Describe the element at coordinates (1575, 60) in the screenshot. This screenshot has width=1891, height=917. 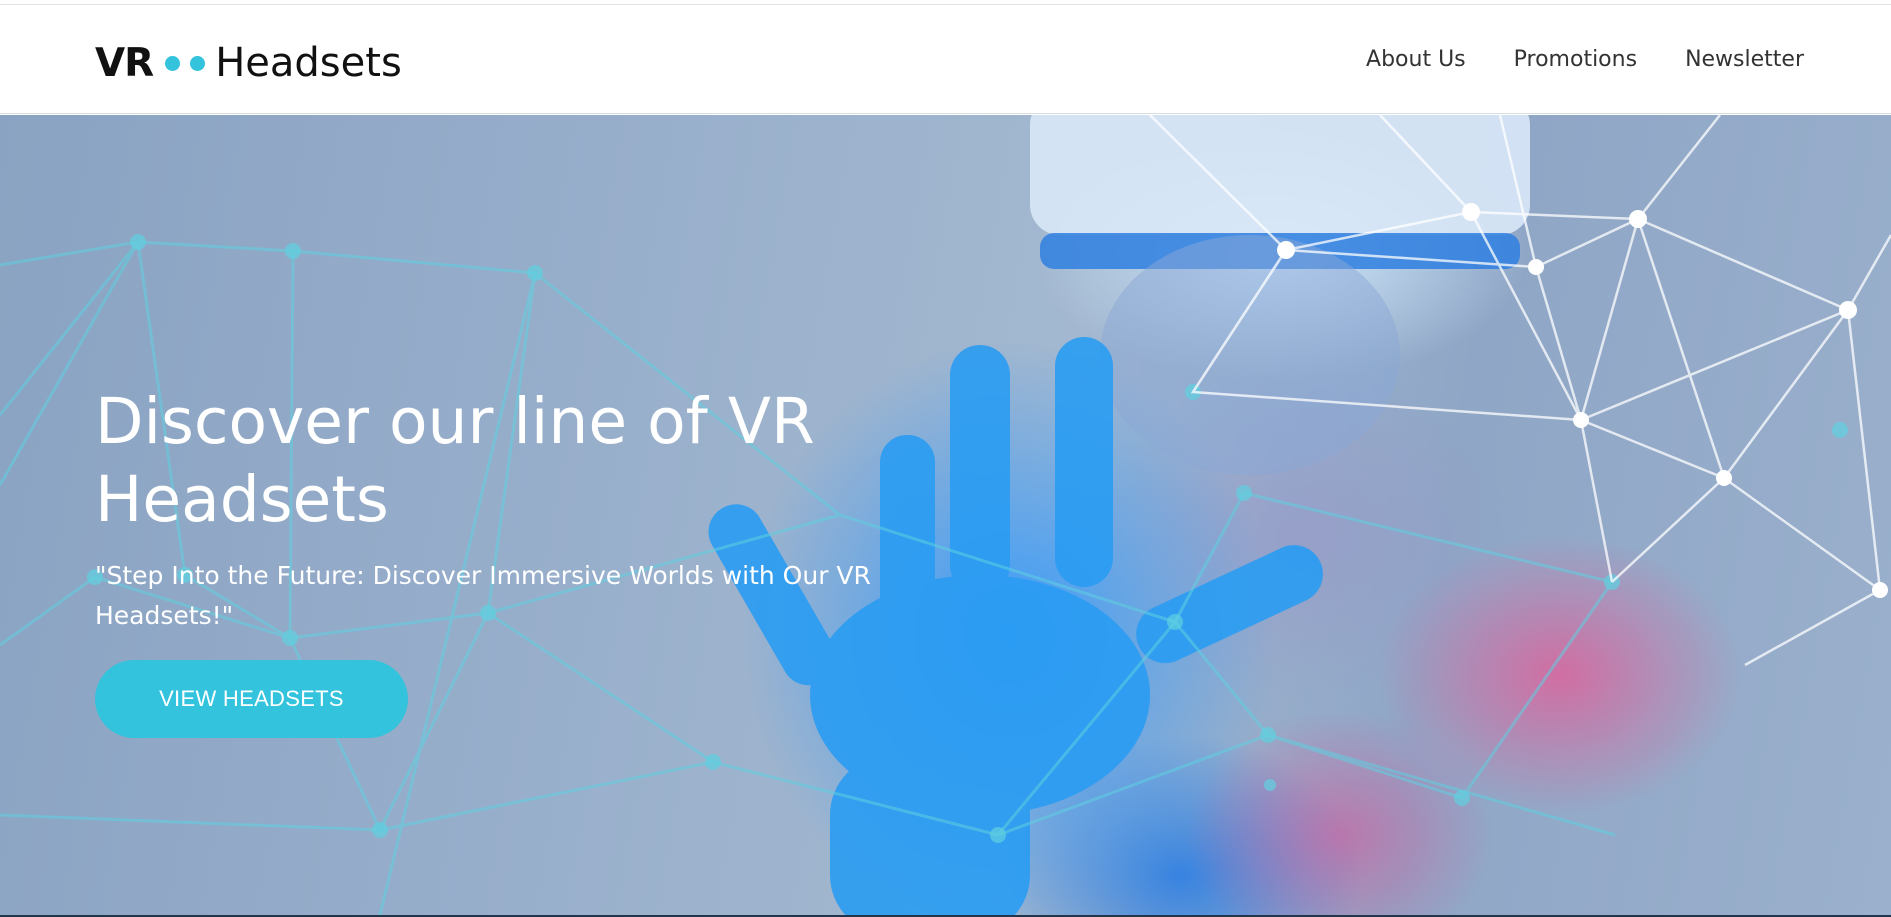
I see `nav-link-promotions: Promotions` at that location.